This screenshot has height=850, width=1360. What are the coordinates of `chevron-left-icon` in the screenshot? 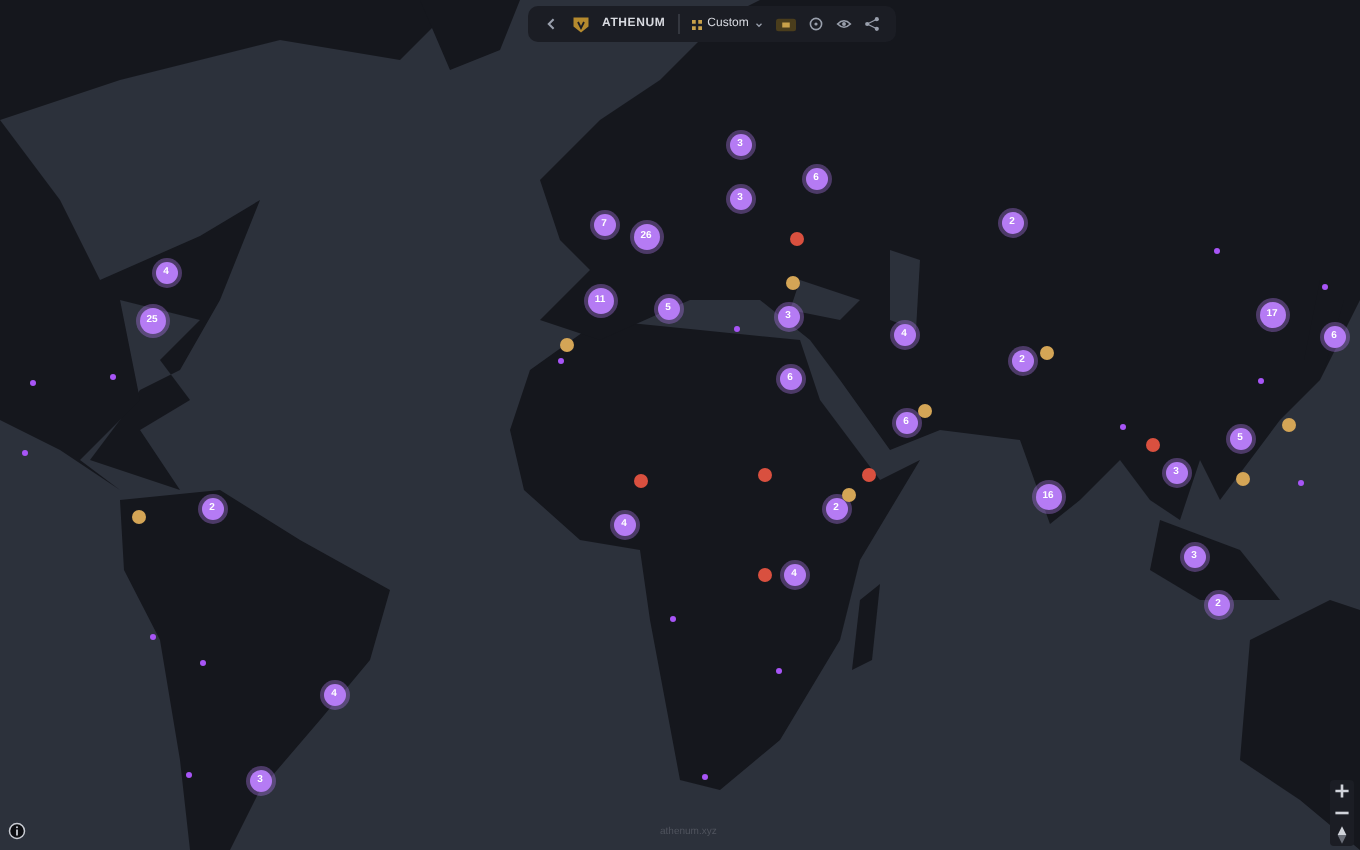 It's located at (552, 24).